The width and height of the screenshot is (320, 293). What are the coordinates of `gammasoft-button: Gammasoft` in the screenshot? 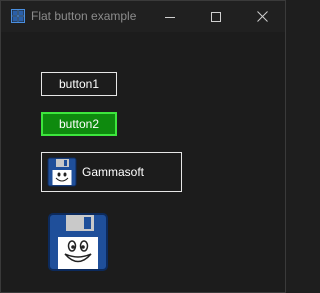 It's located at (111, 172).